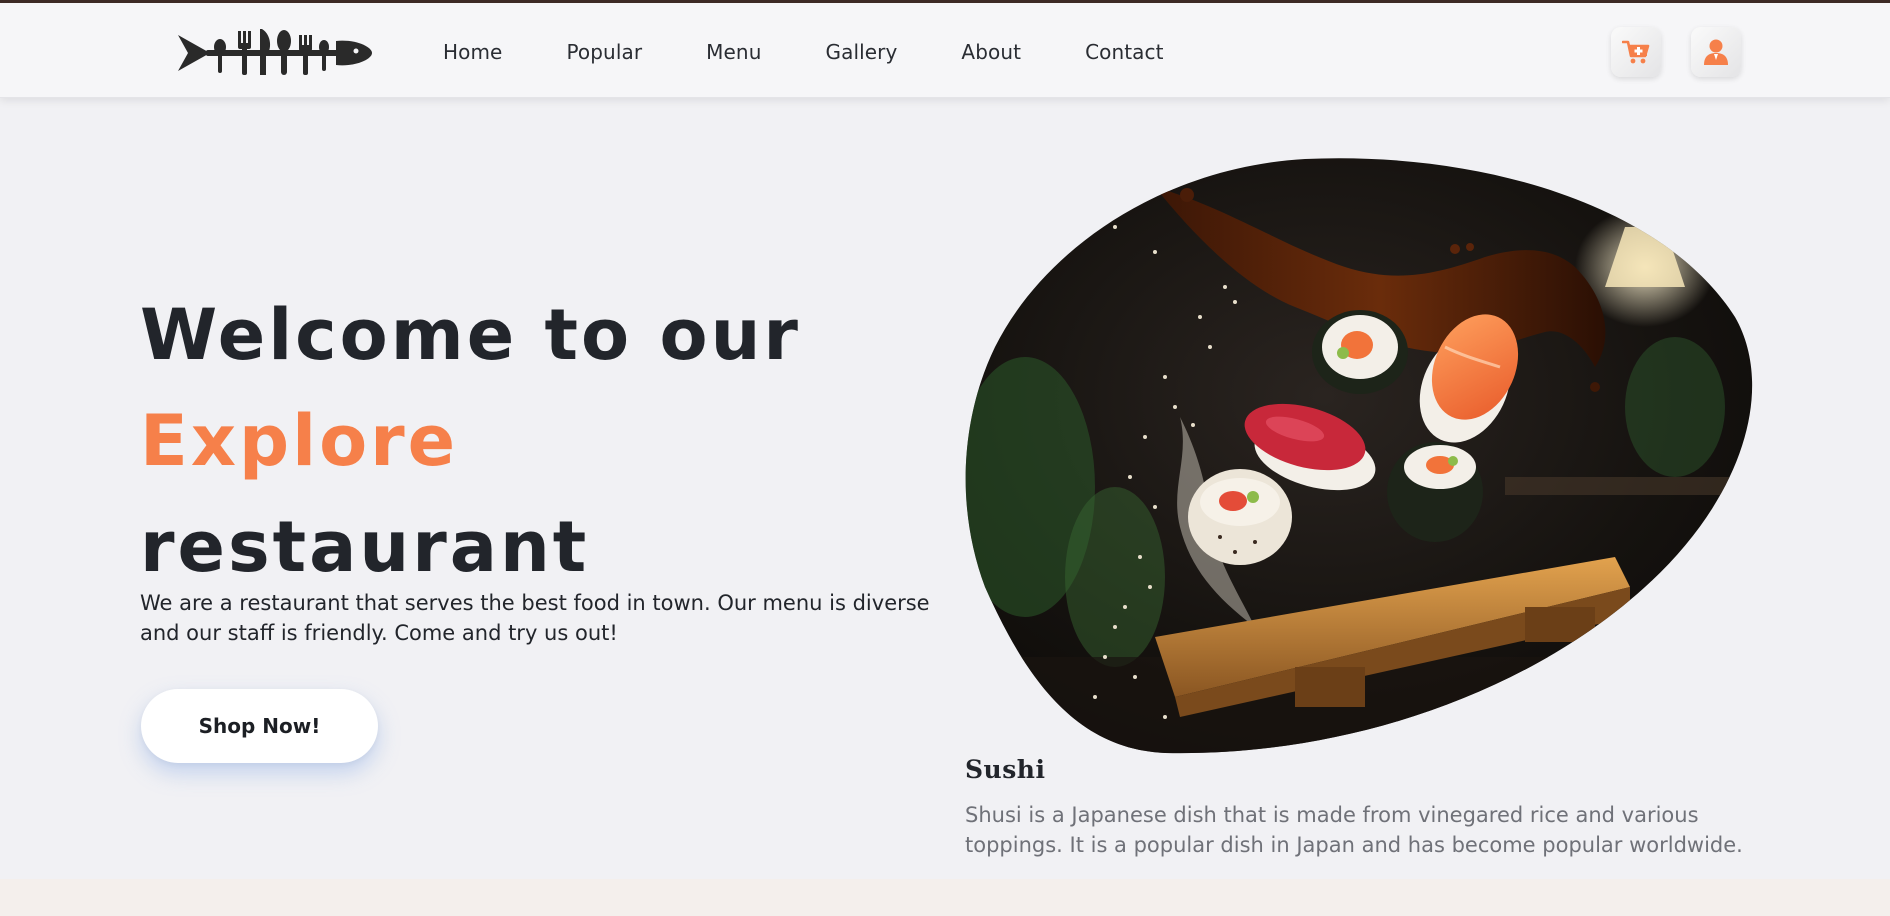 This screenshot has height=916, width=1890. I want to click on hero-title-line-1: Welcome to our, so click(470, 335).